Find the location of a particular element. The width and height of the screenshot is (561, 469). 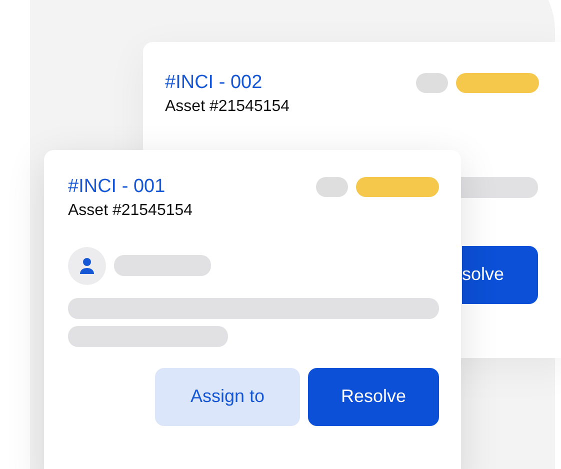

resolve-button: Resolve is located at coordinates (373, 397).